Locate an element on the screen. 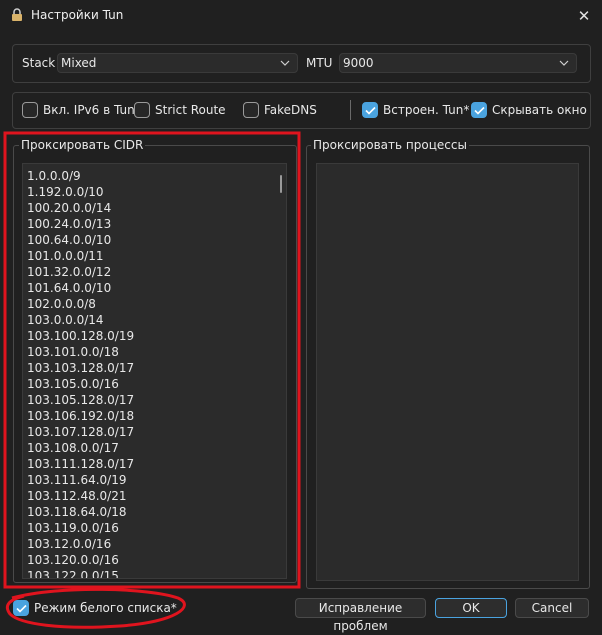 Image resolution: width=602 pixels, height=635 pixels. stack-value: Mixed is located at coordinates (79, 63).